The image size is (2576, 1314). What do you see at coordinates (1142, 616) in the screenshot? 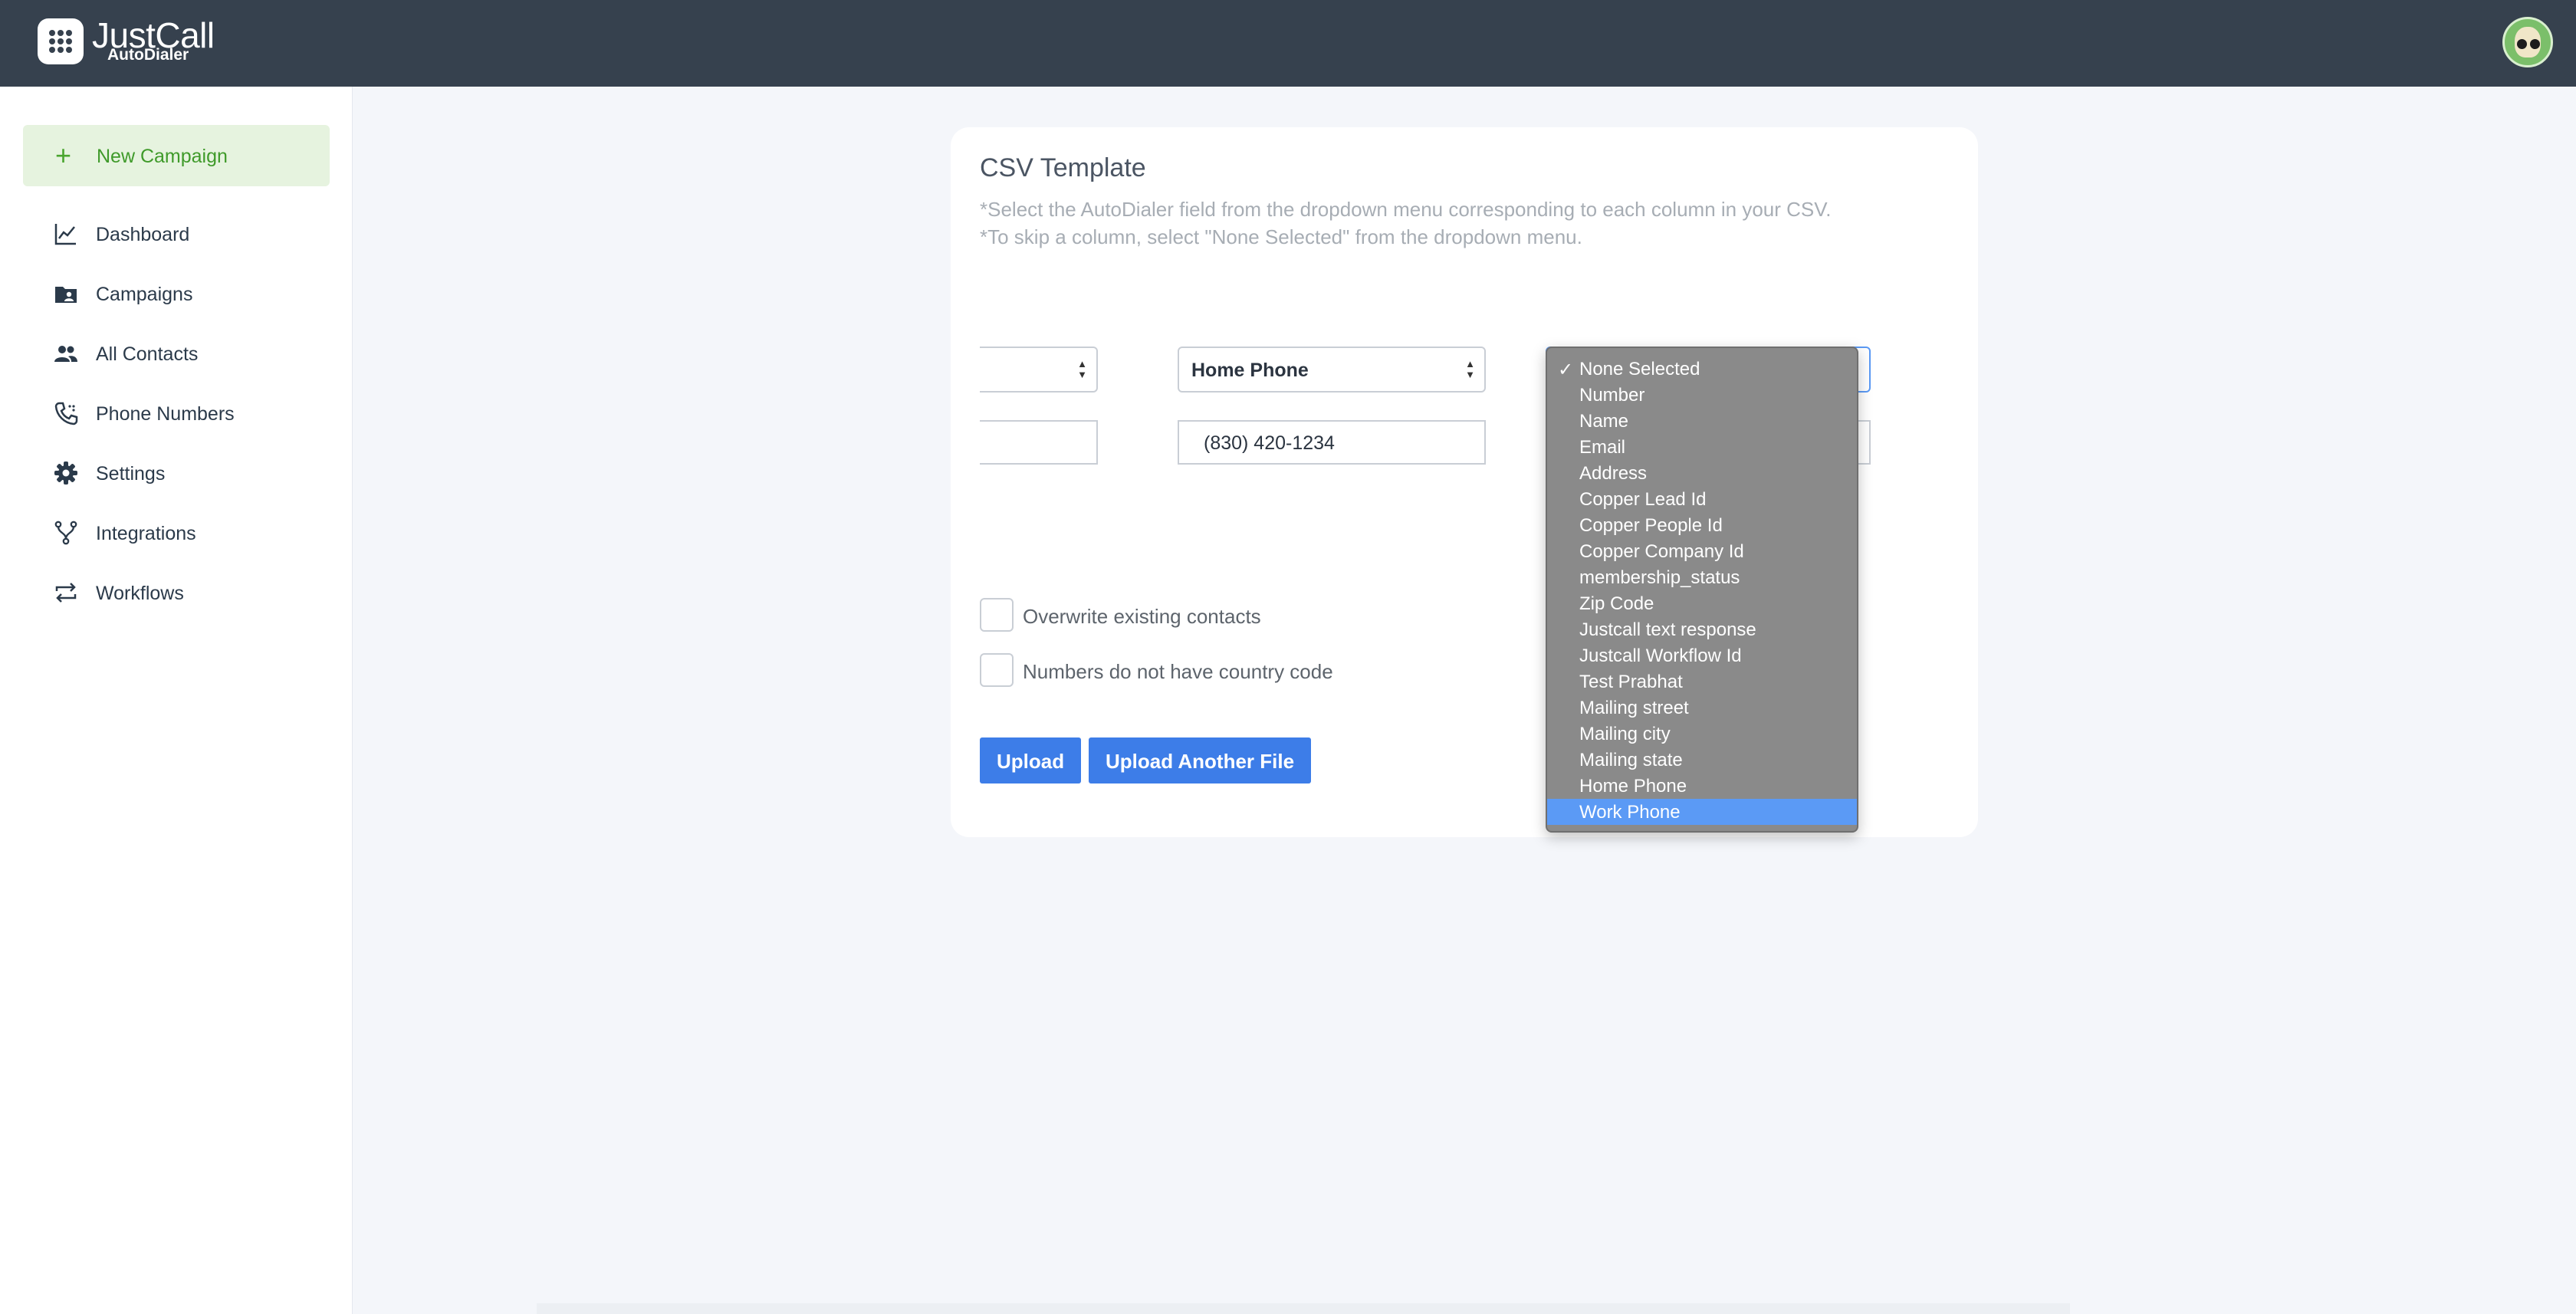
I see `overwrite-contacts-label: Overwrite existing contacts` at bounding box center [1142, 616].